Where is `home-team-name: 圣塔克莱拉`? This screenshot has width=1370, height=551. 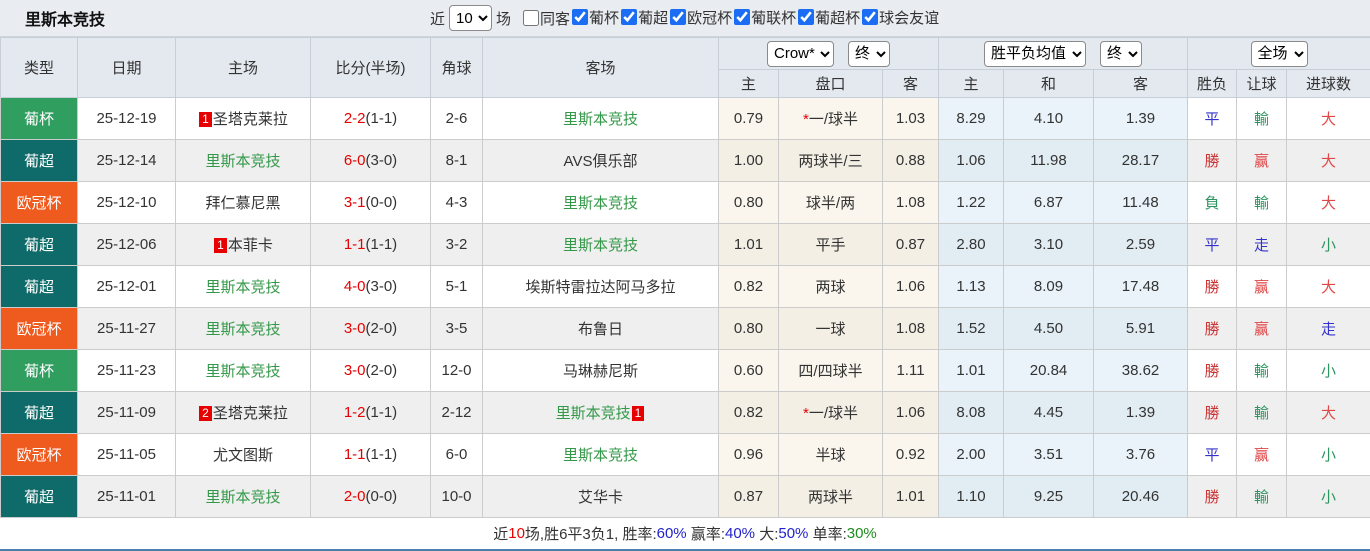
home-team-name: 圣塔克莱拉 is located at coordinates (250, 119).